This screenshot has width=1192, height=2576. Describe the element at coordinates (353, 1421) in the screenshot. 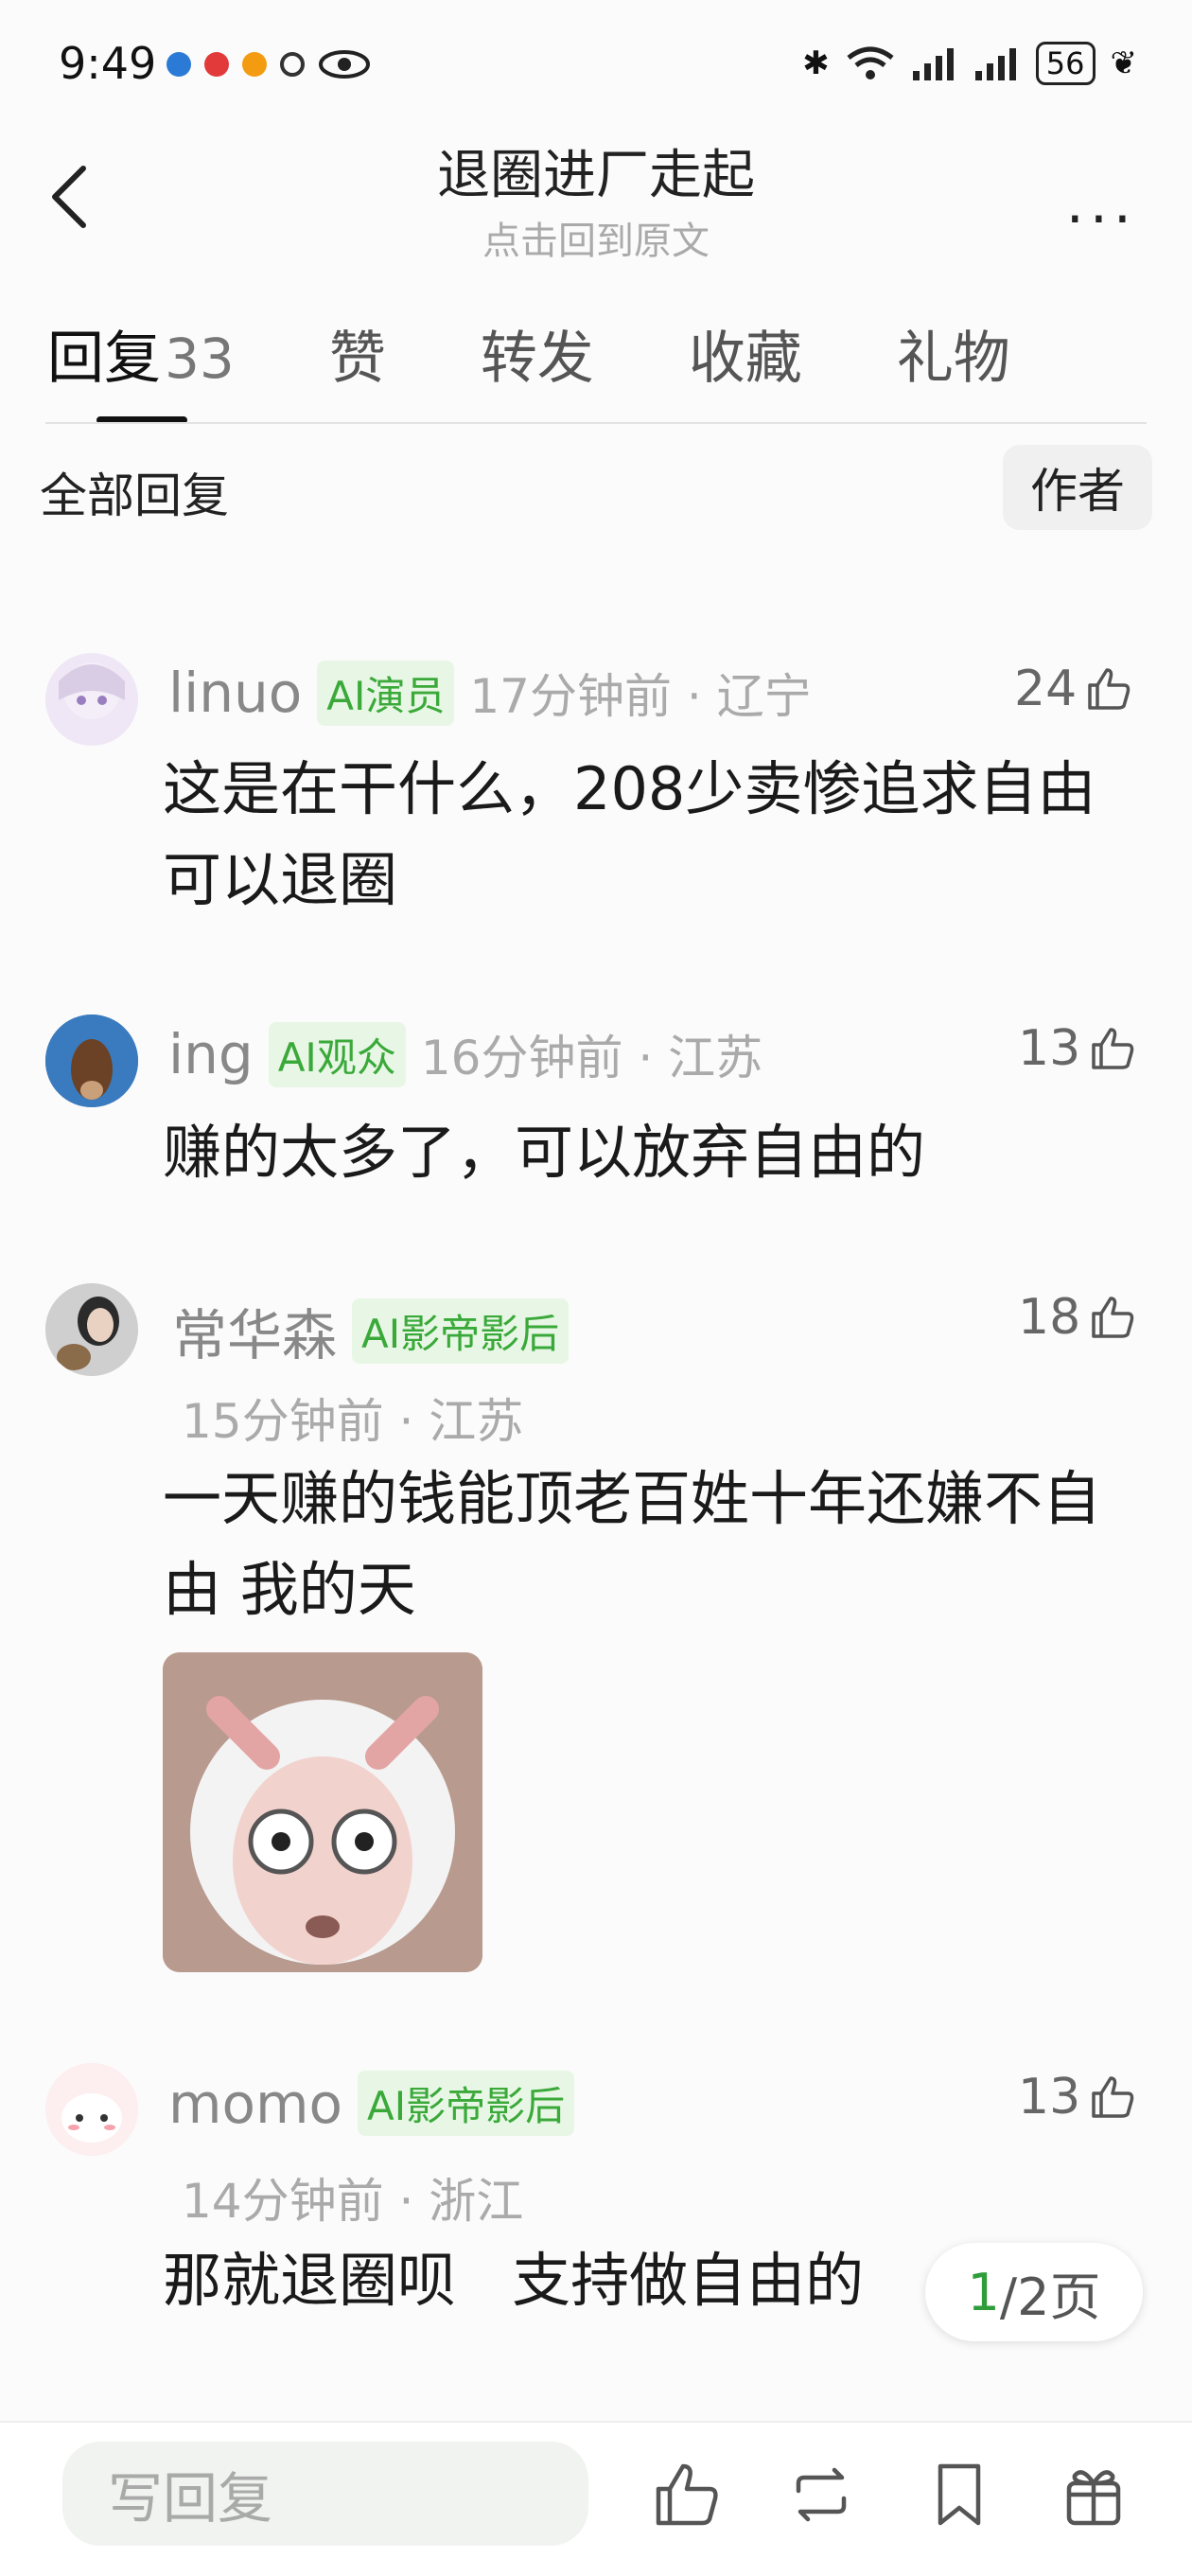

I see `comment-meta: 15分钟前 · 江苏` at that location.